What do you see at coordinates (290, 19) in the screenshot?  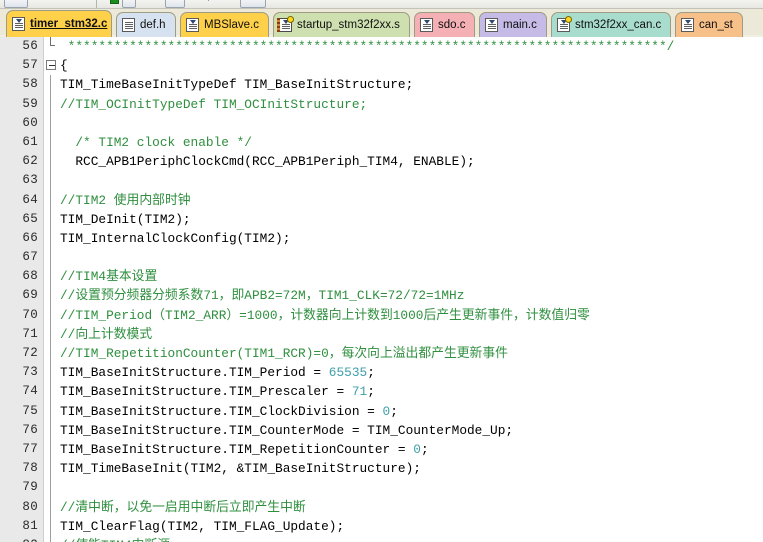 I see `modified-badge-icon` at bounding box center [290, 19].